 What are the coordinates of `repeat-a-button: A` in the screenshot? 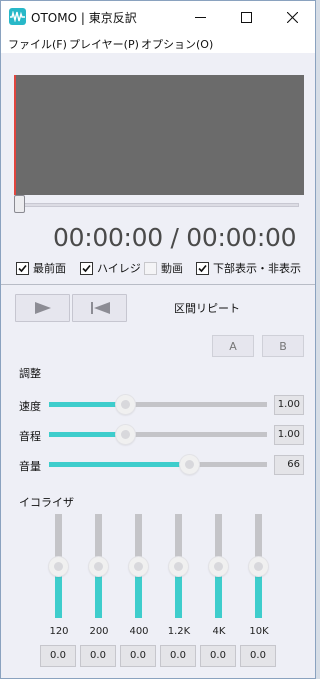 It's located at (233, 346).